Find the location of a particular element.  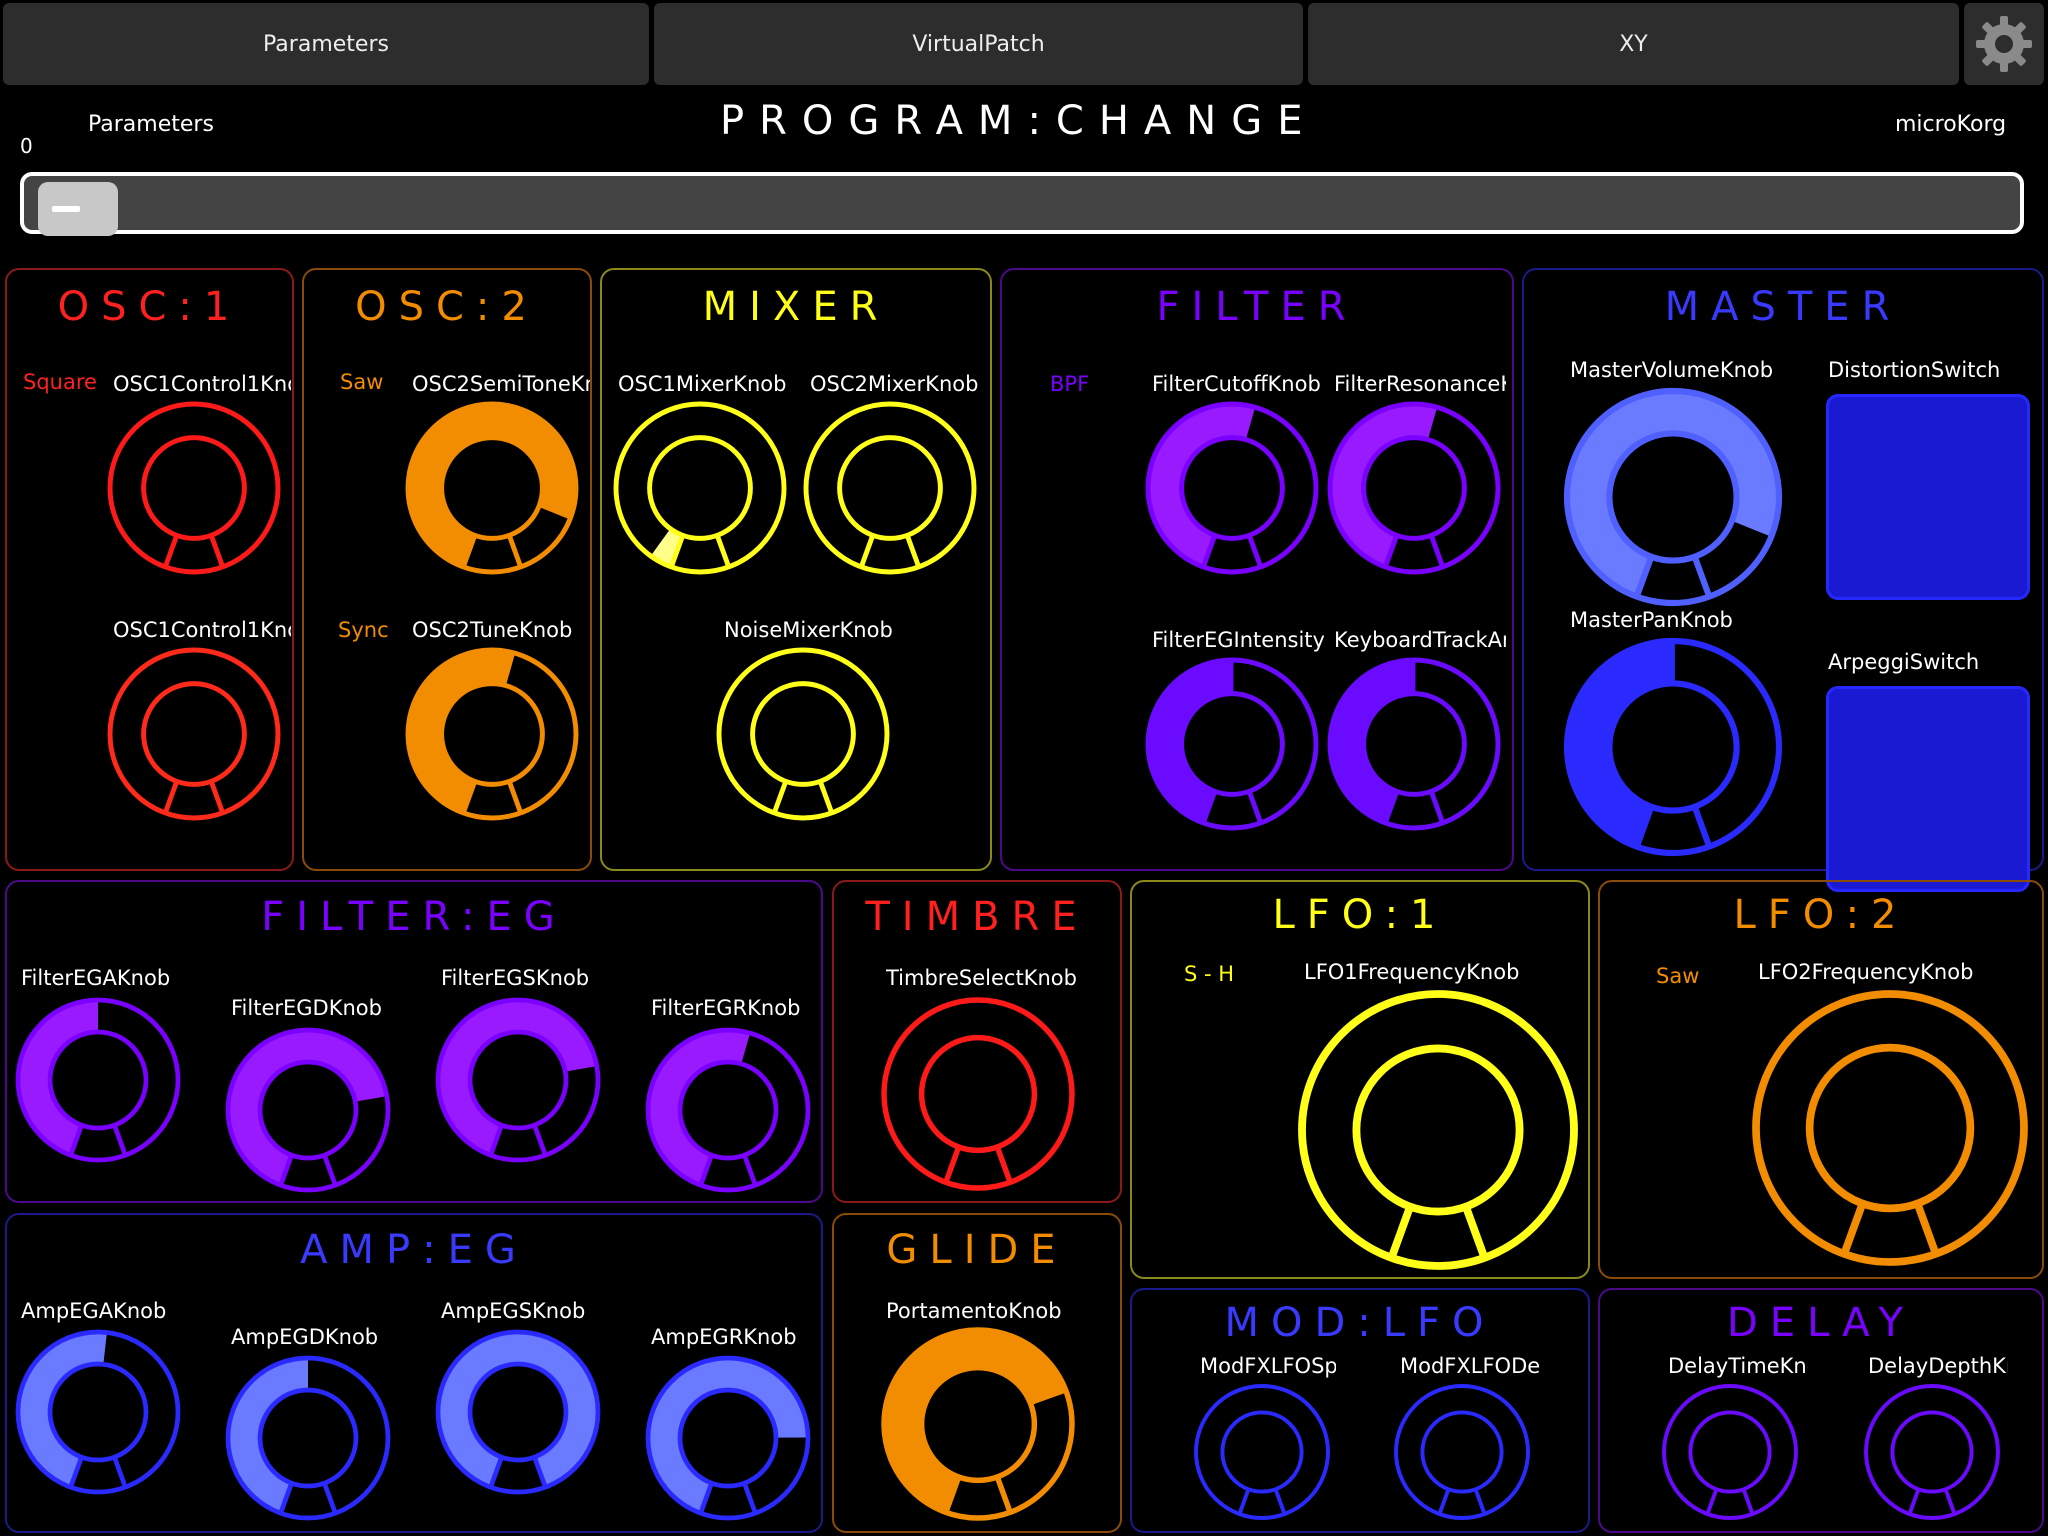

filter-resonance-knob is located at coordinates (1414, 488).